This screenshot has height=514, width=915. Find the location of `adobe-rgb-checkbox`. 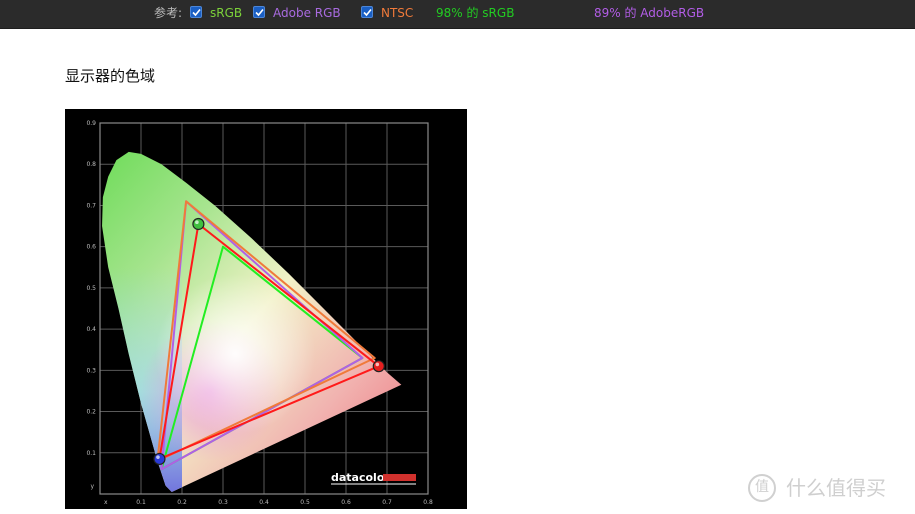

adobe-rgb-checkbox is located at coordinates (259, 12).